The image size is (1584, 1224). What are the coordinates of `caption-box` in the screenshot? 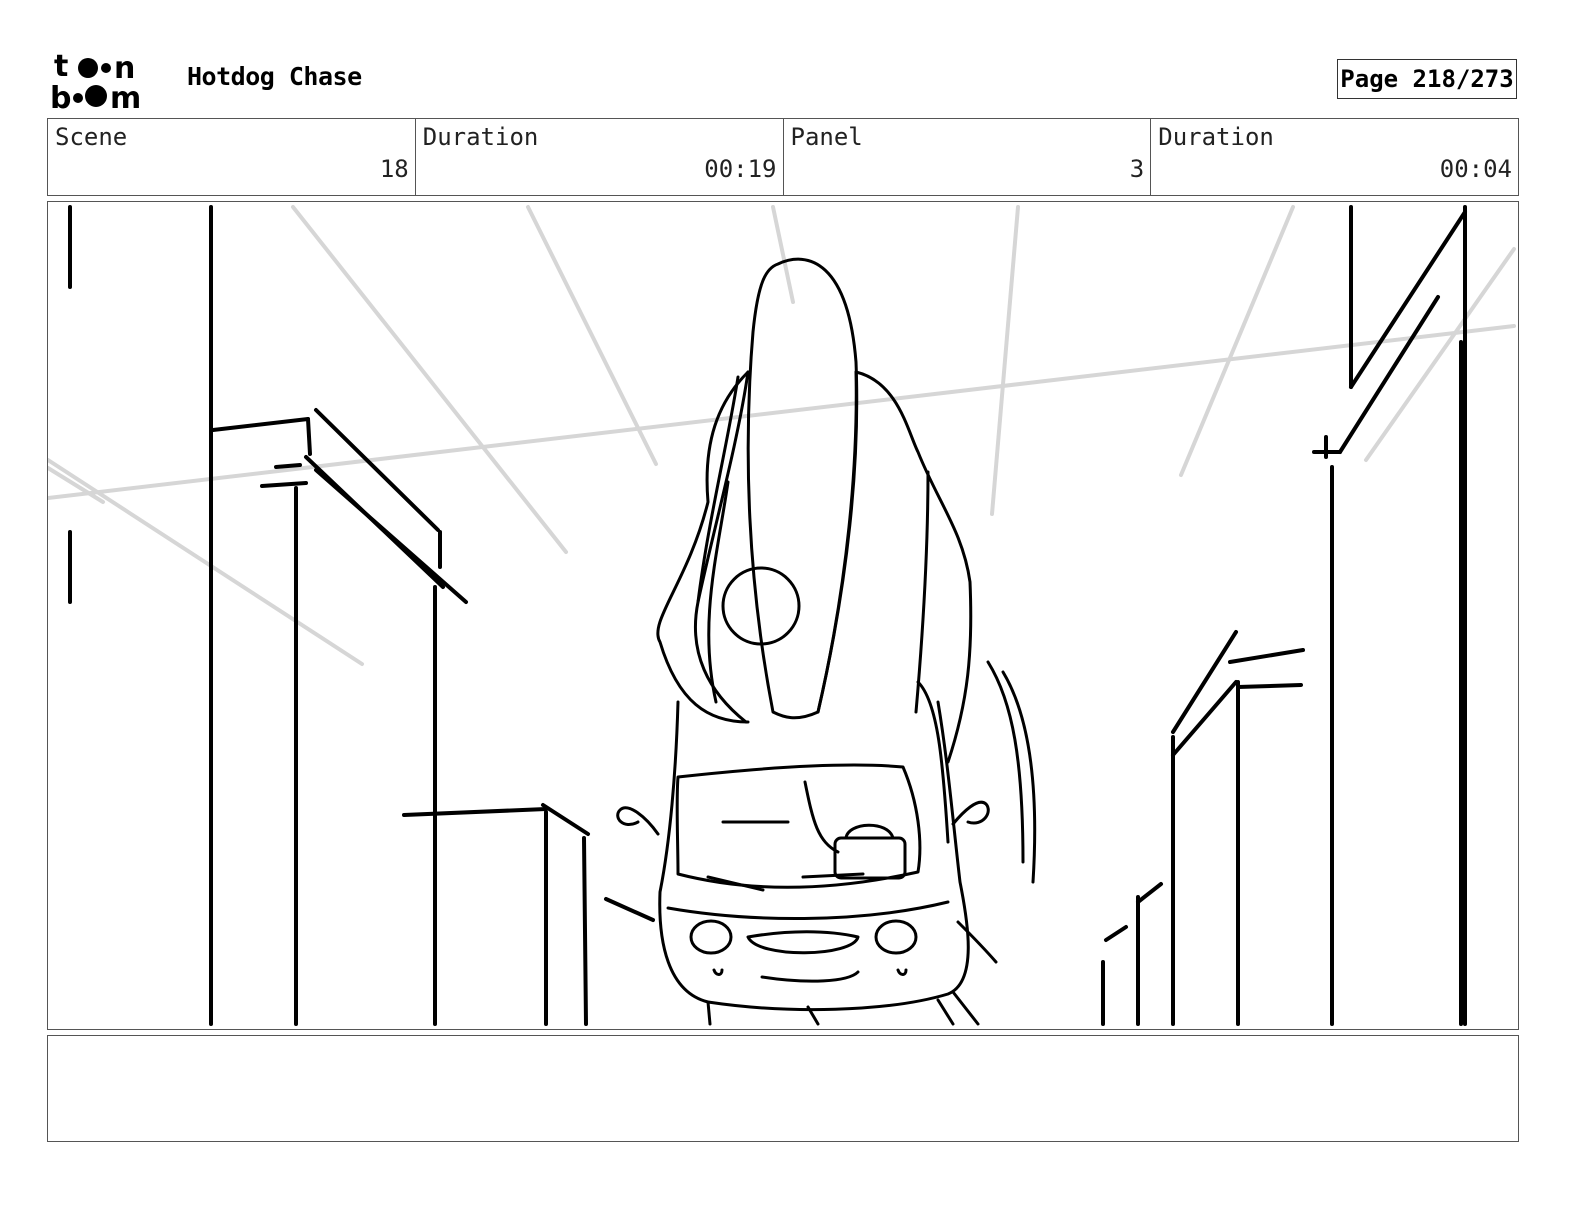 It's located at (783, 1088).